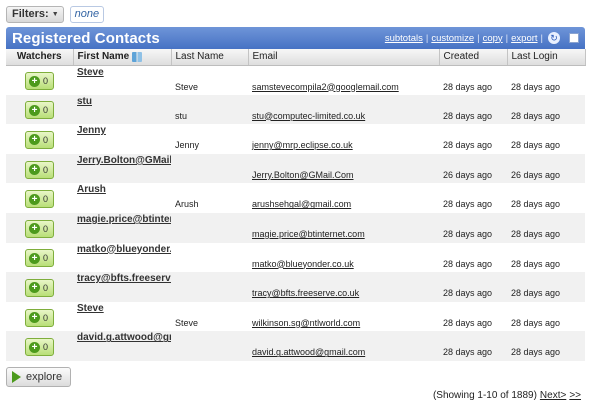 Image resolution: width=589 pixels, height=409 pixels. I want to click on email-cell: samstevecompila2@googlemail.com, so click(343, 80).